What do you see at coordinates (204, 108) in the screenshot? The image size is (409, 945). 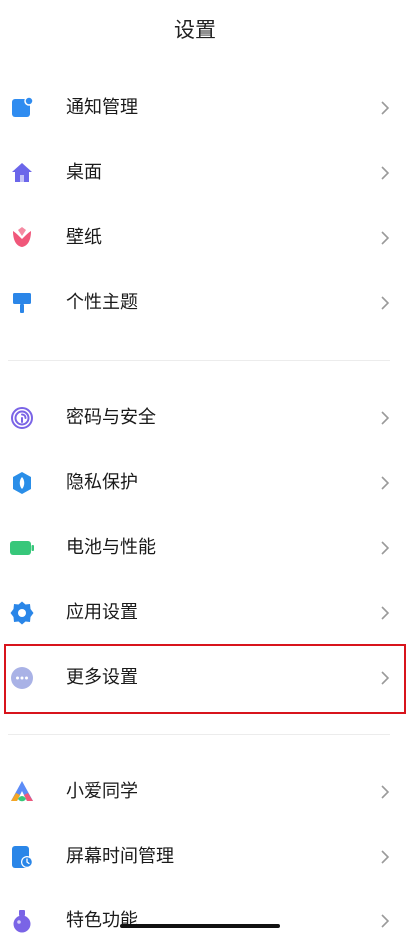 I see `settings-item-notifications: 通知管理` at bounding box center [204, 108].